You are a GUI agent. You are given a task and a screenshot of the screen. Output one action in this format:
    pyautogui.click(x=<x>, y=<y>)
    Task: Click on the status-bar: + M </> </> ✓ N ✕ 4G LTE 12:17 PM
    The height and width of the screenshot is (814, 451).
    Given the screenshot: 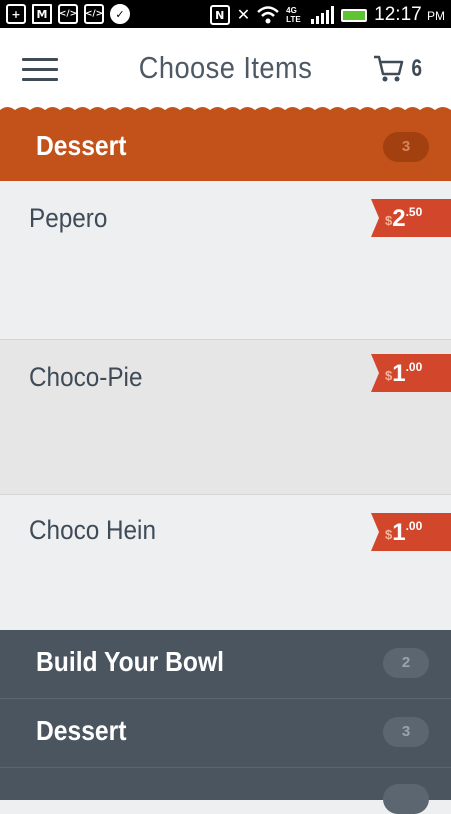 What is the action you would take?
    pyautogui.click(x=225, y=14)
    